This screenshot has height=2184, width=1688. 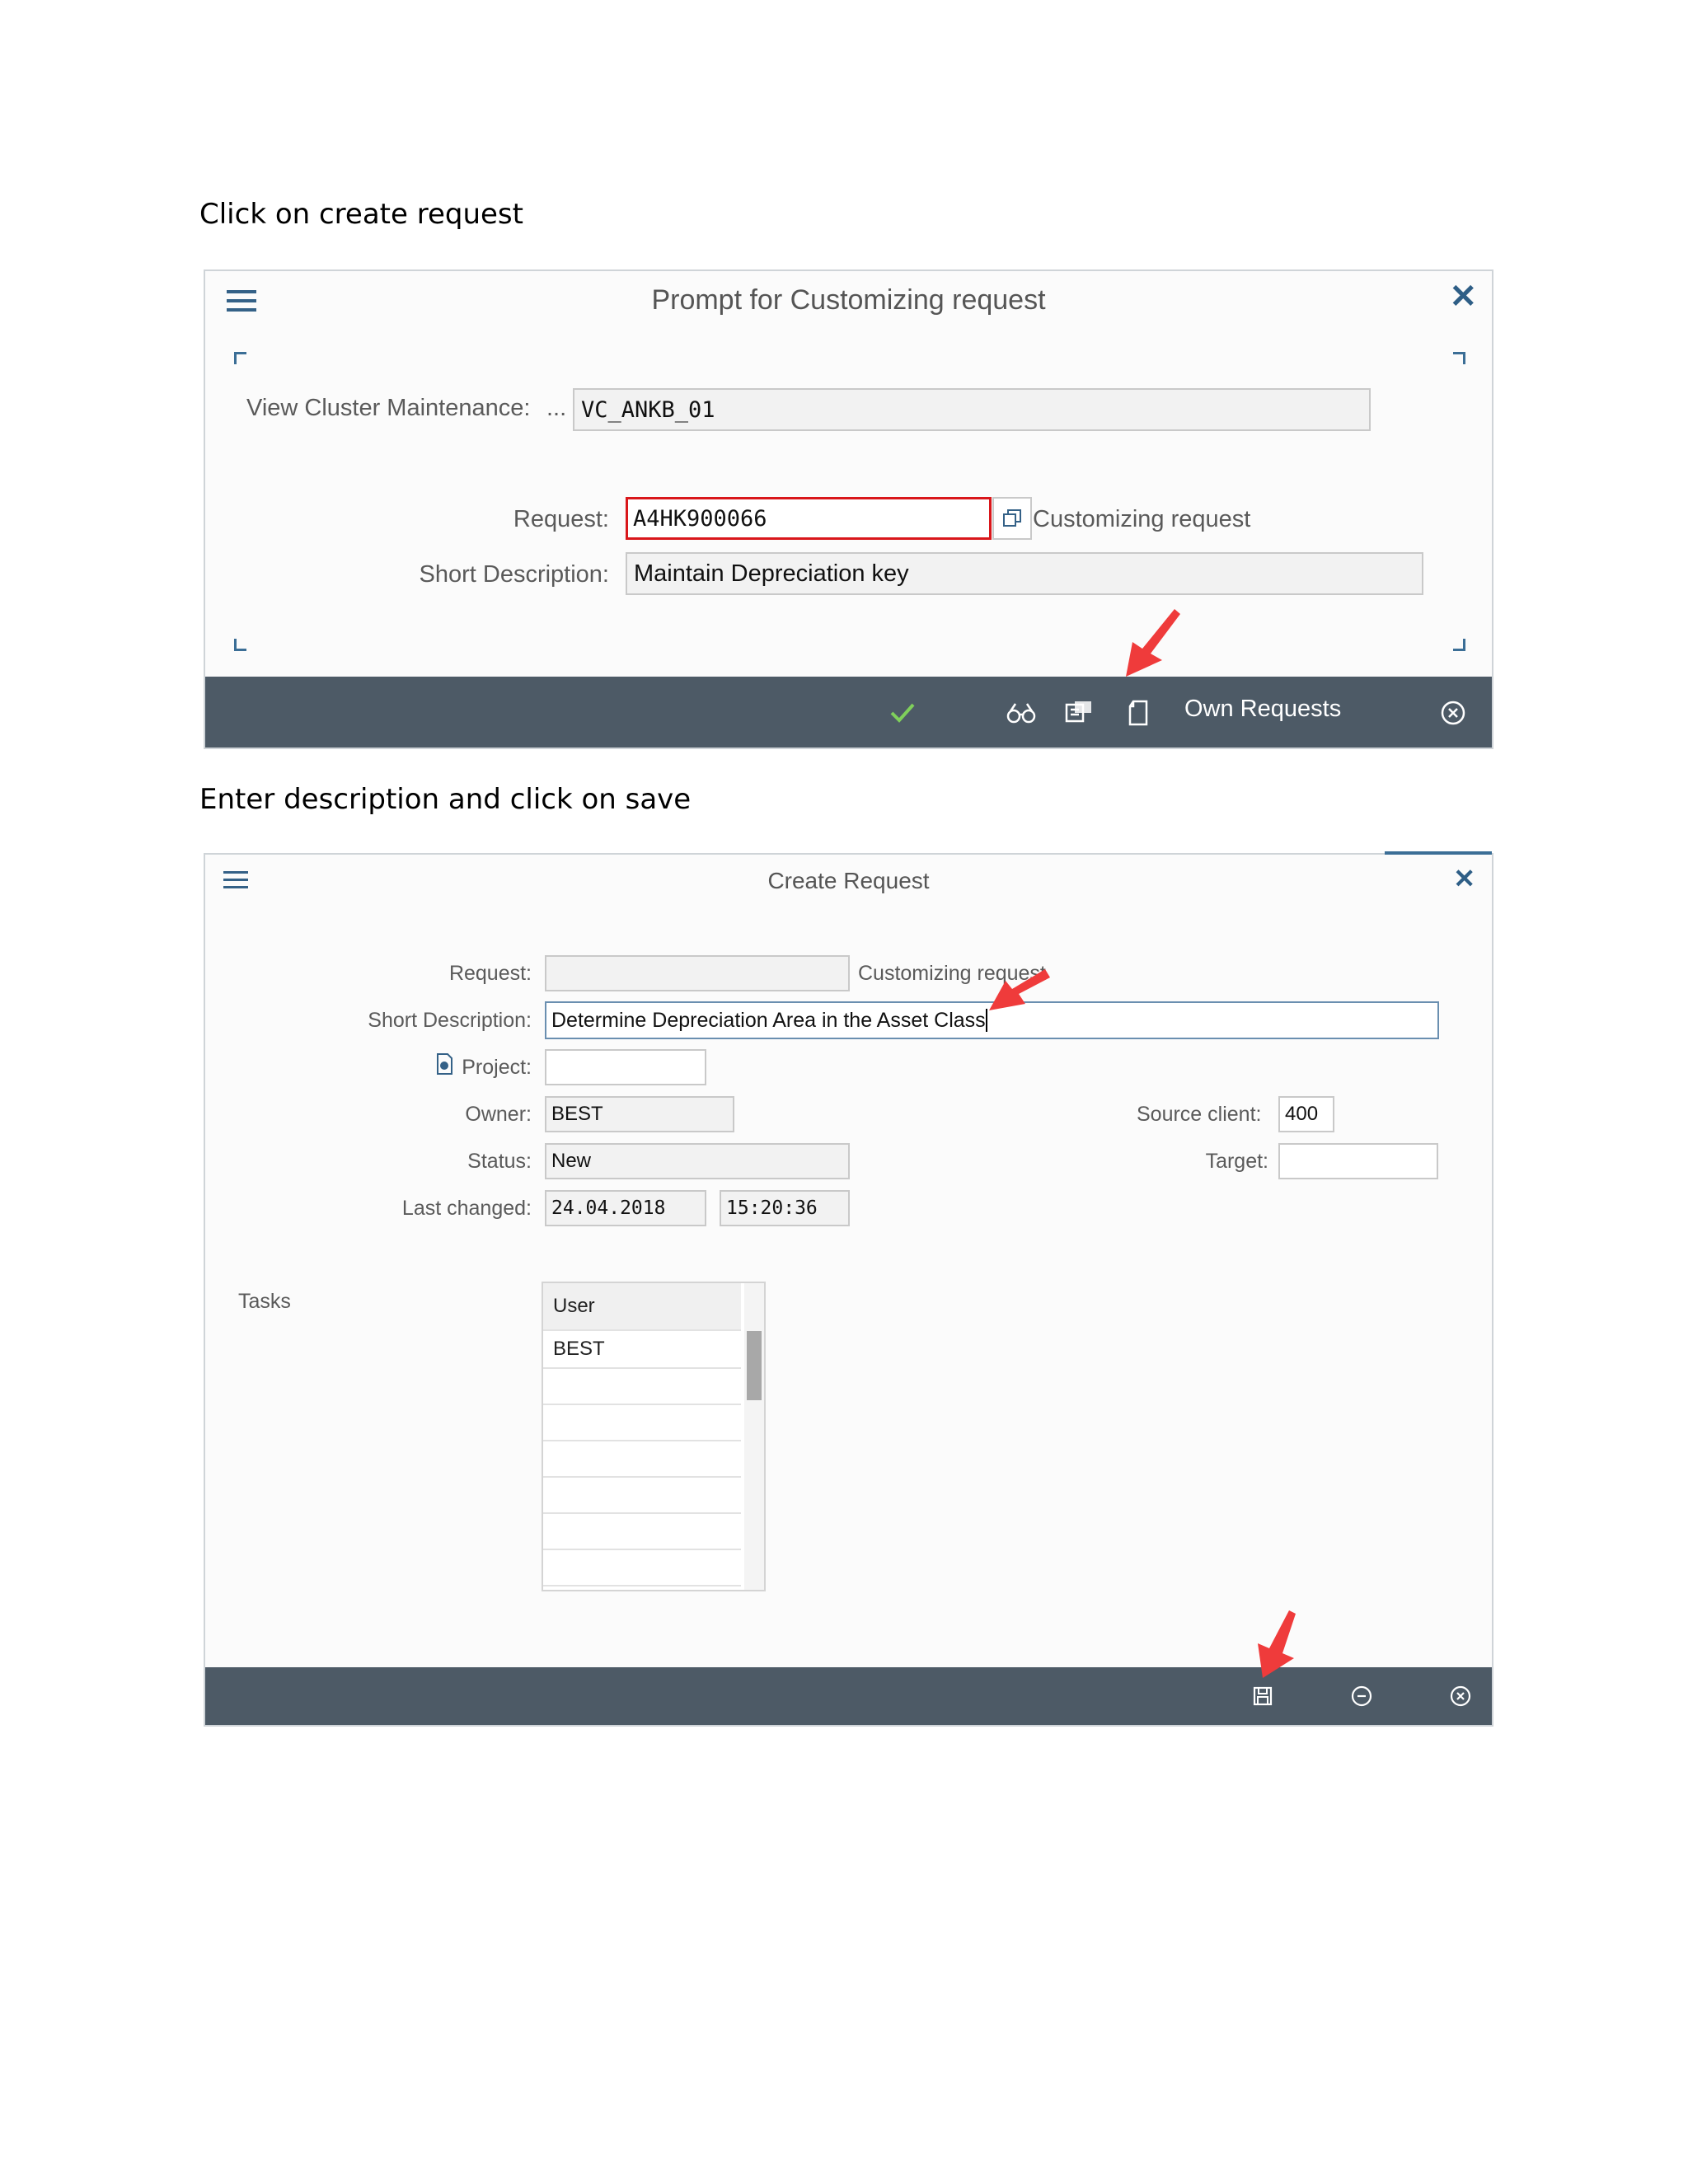 I want to click on table-row: BEST, so click(x=642, y=1350).